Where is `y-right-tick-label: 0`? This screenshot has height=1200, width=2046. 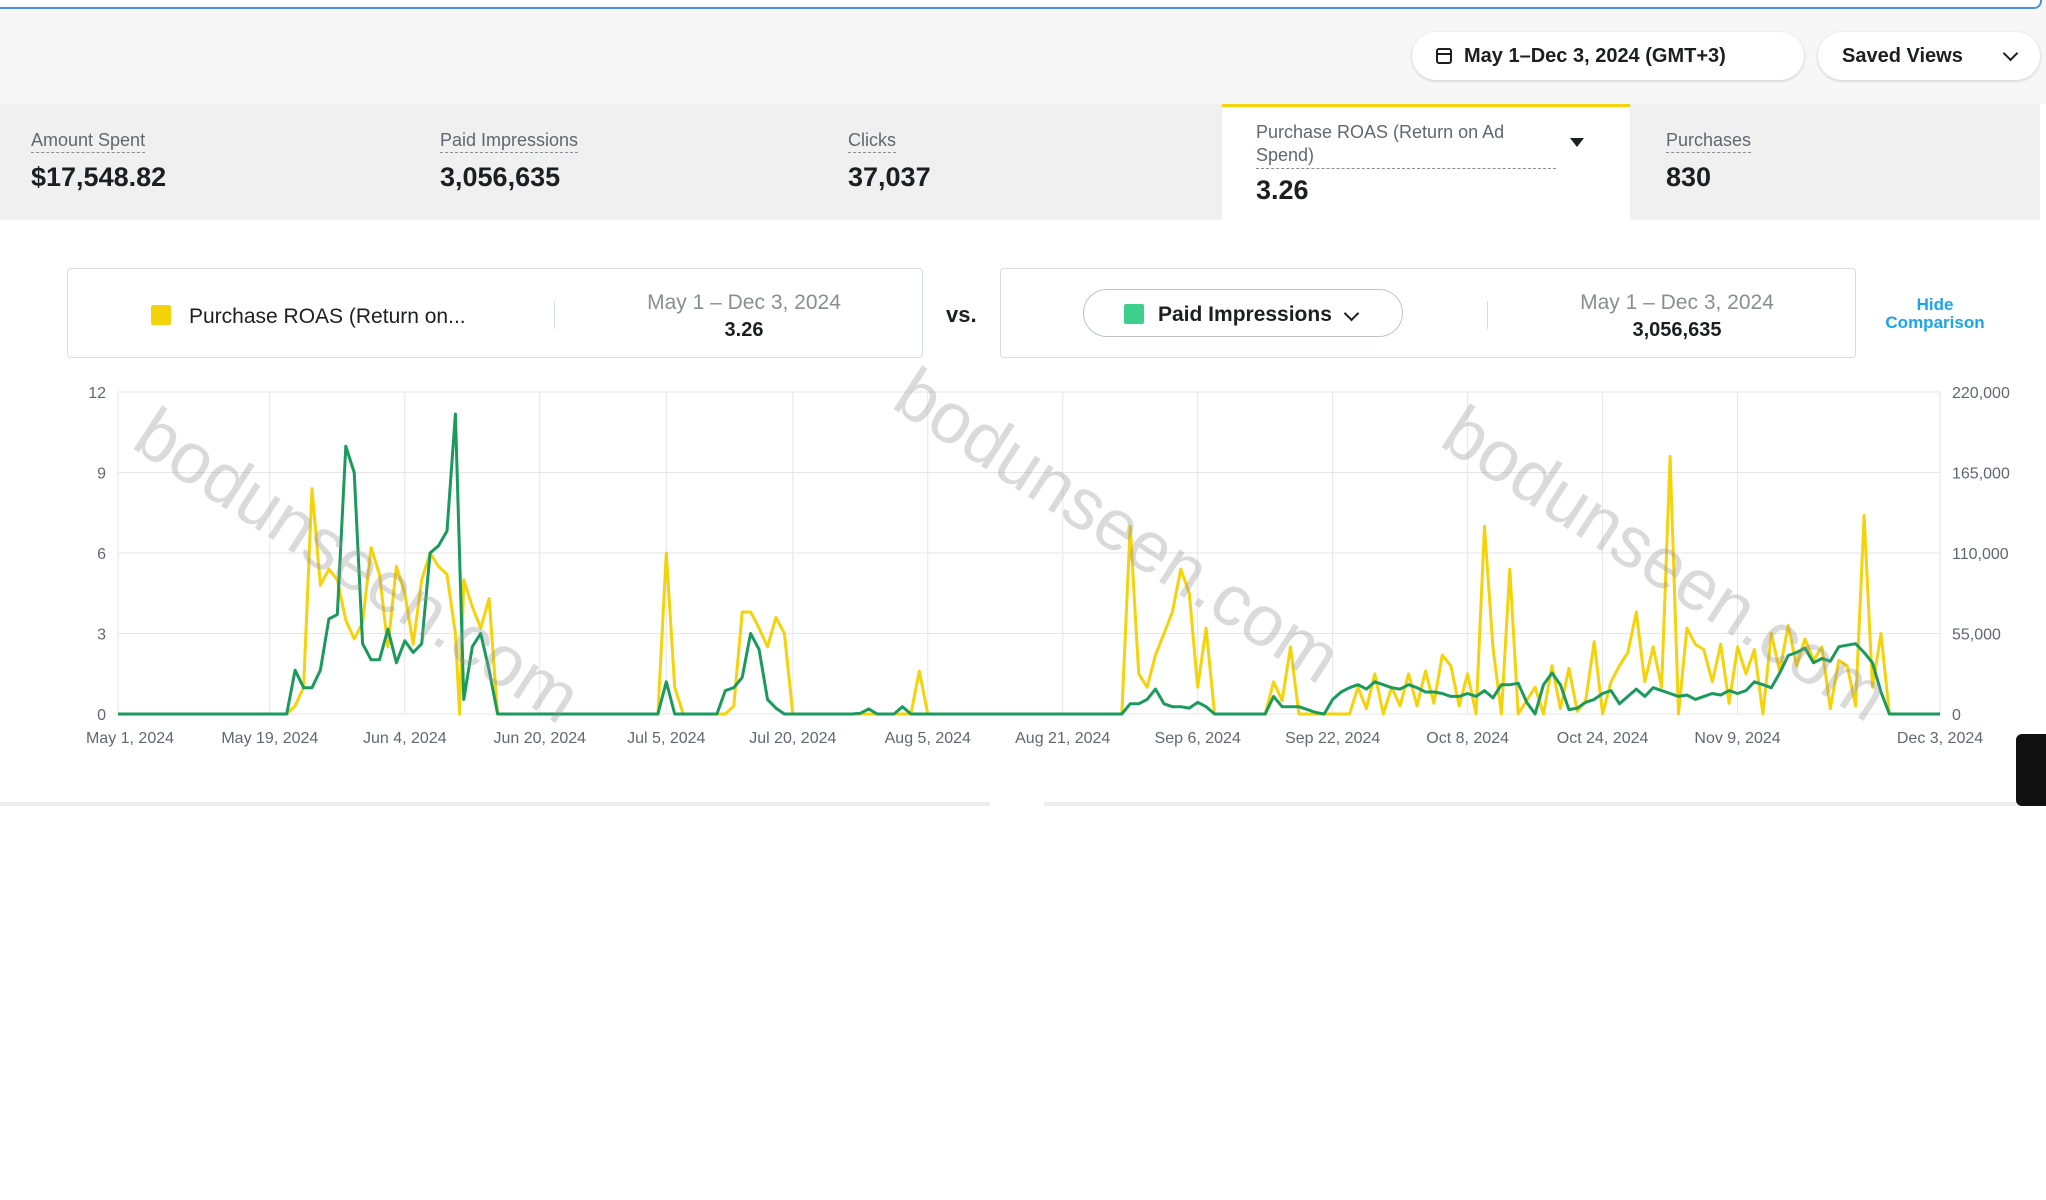 y-right-tick-label: 0 is located at coordinates (1956, 715).